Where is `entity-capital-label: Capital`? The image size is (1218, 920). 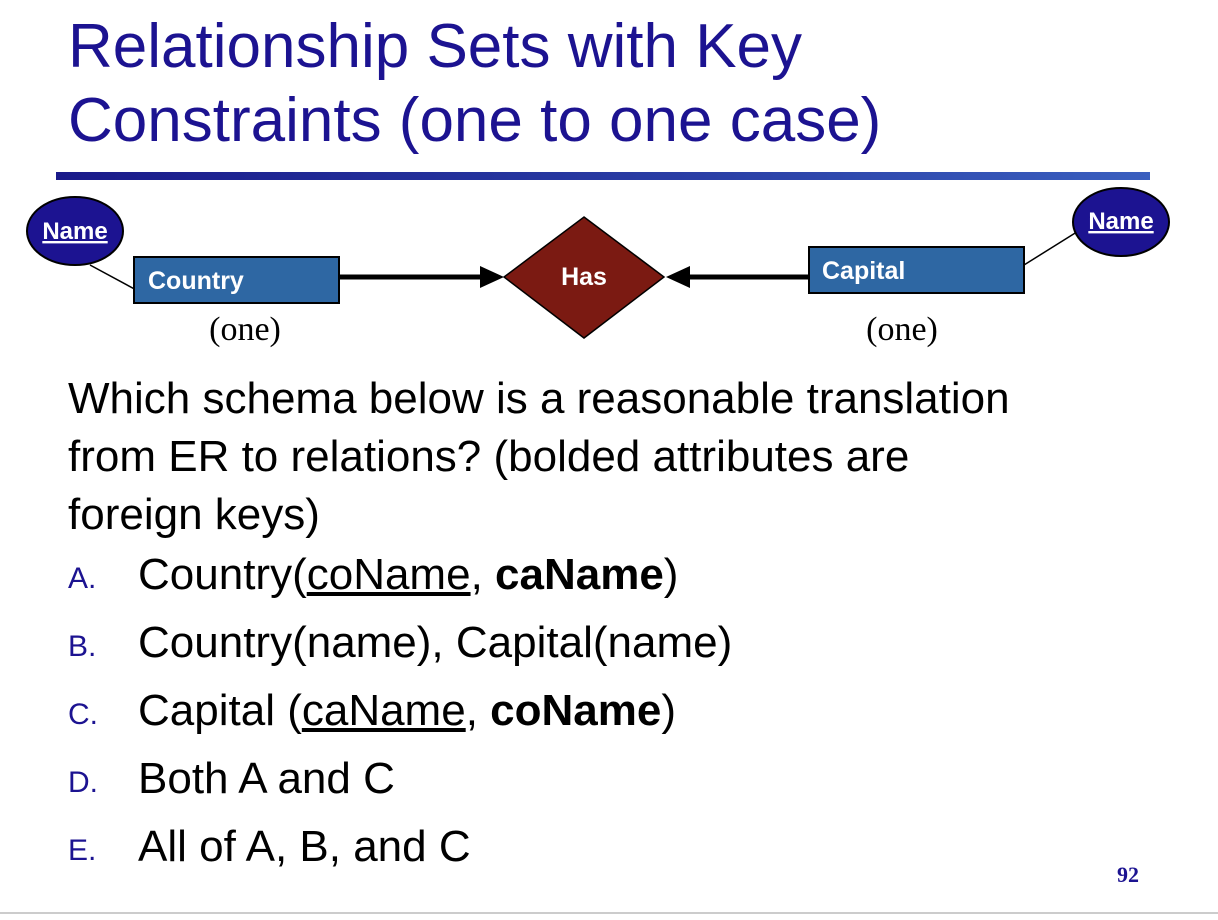 entity-capital-label: Capital is located at coordinates (863, 271).